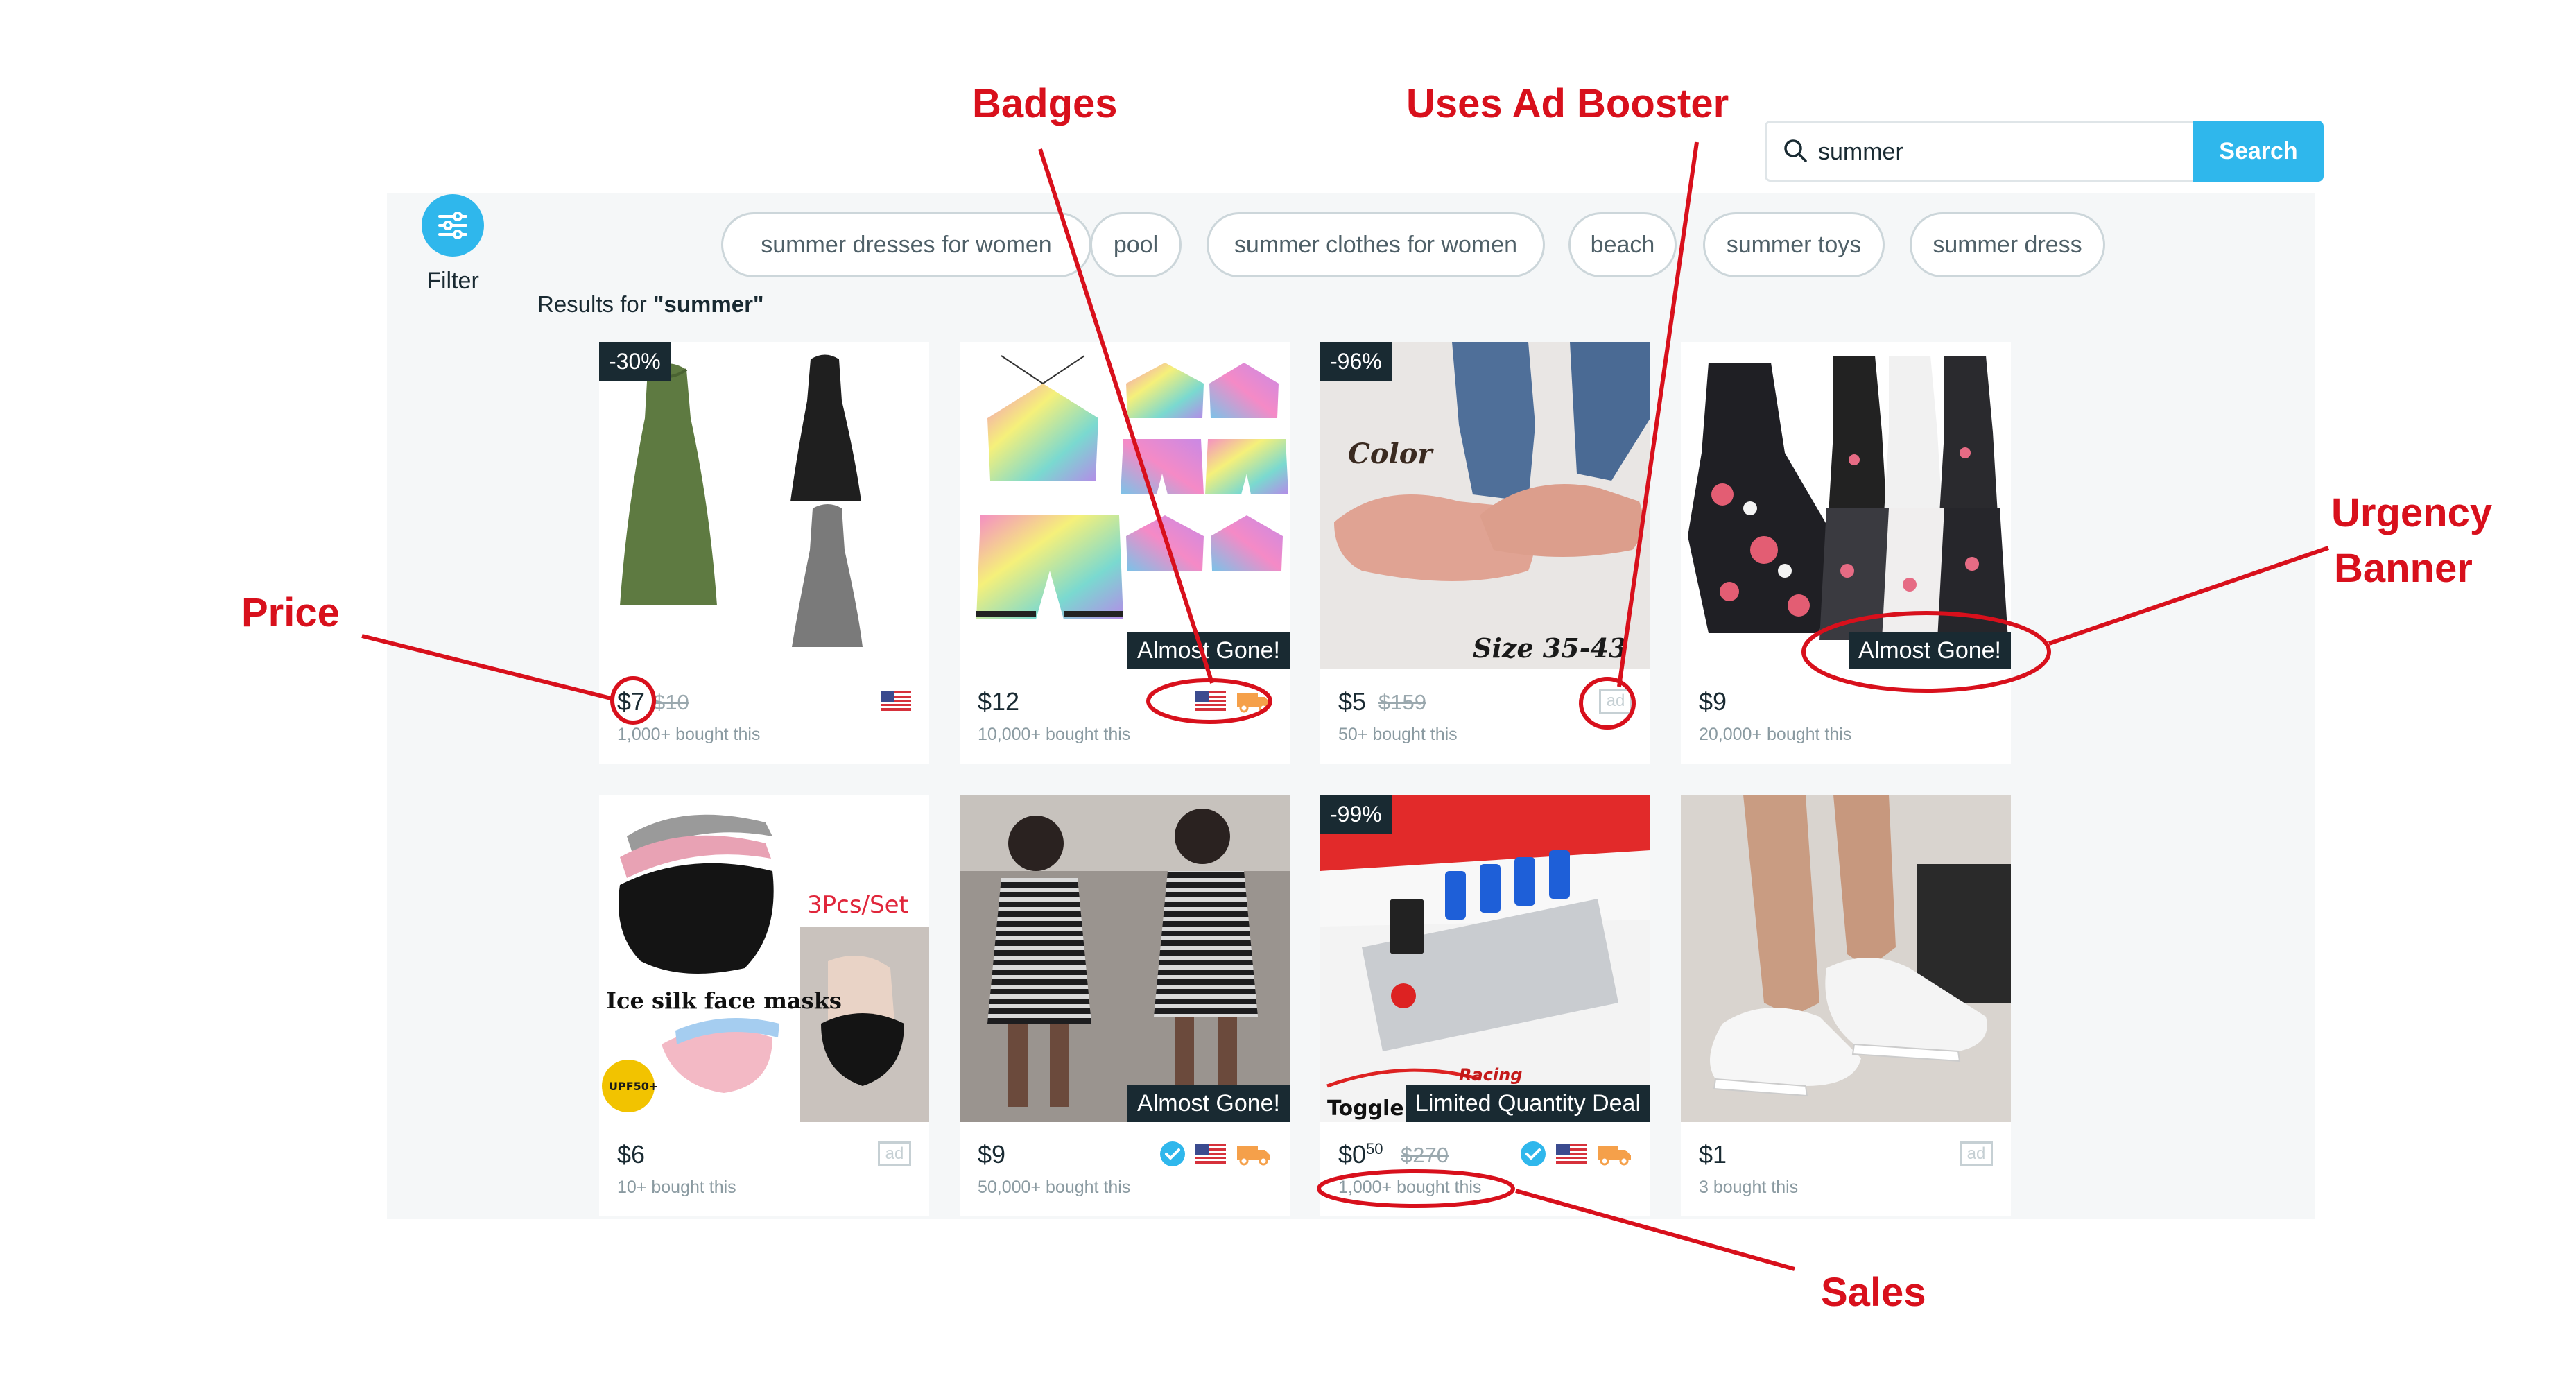  Describe the element at coordinates (290, 612) in the screenshot. I see `annotation-price: Price` at that location.